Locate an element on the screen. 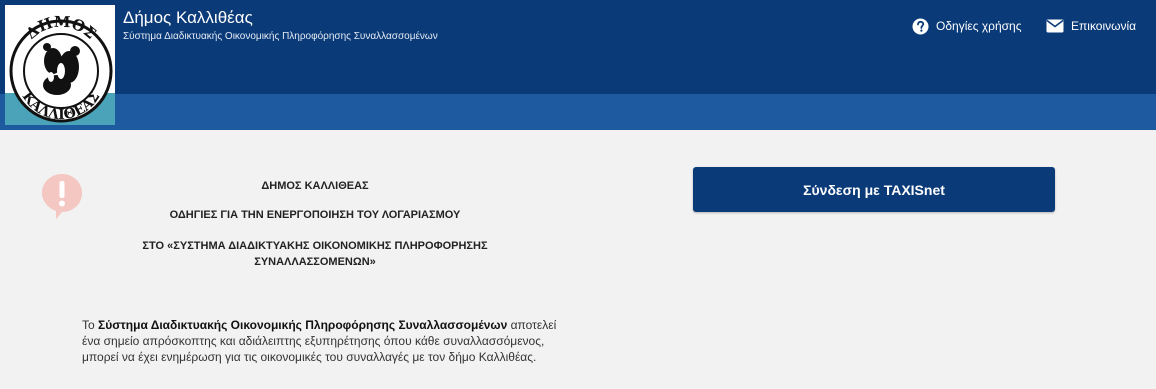 This screenshot has width=1156, height=389. municipality-seal-icon: ΔΗΜΟΣ ΚΑΛΛΙΘΕΑΣ is located at coordinates (61, 68).